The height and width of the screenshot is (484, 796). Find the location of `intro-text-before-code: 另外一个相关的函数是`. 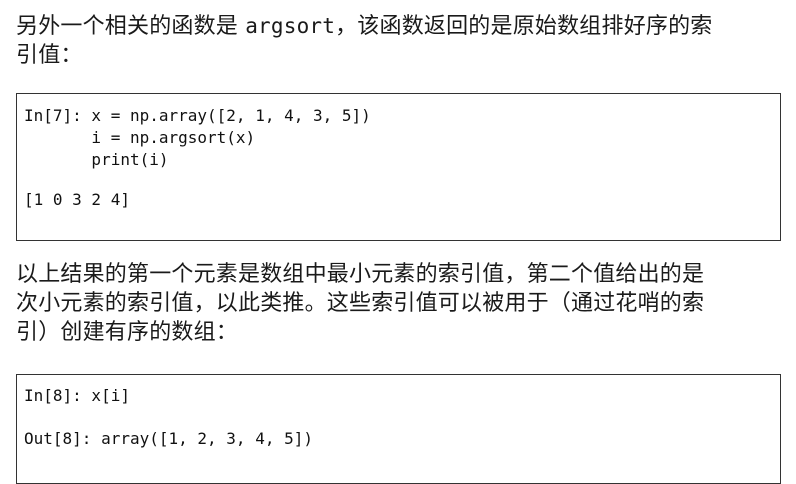

intro-text-before-code: 另外一个相关的函数是 is located at coordinates (131, 26).